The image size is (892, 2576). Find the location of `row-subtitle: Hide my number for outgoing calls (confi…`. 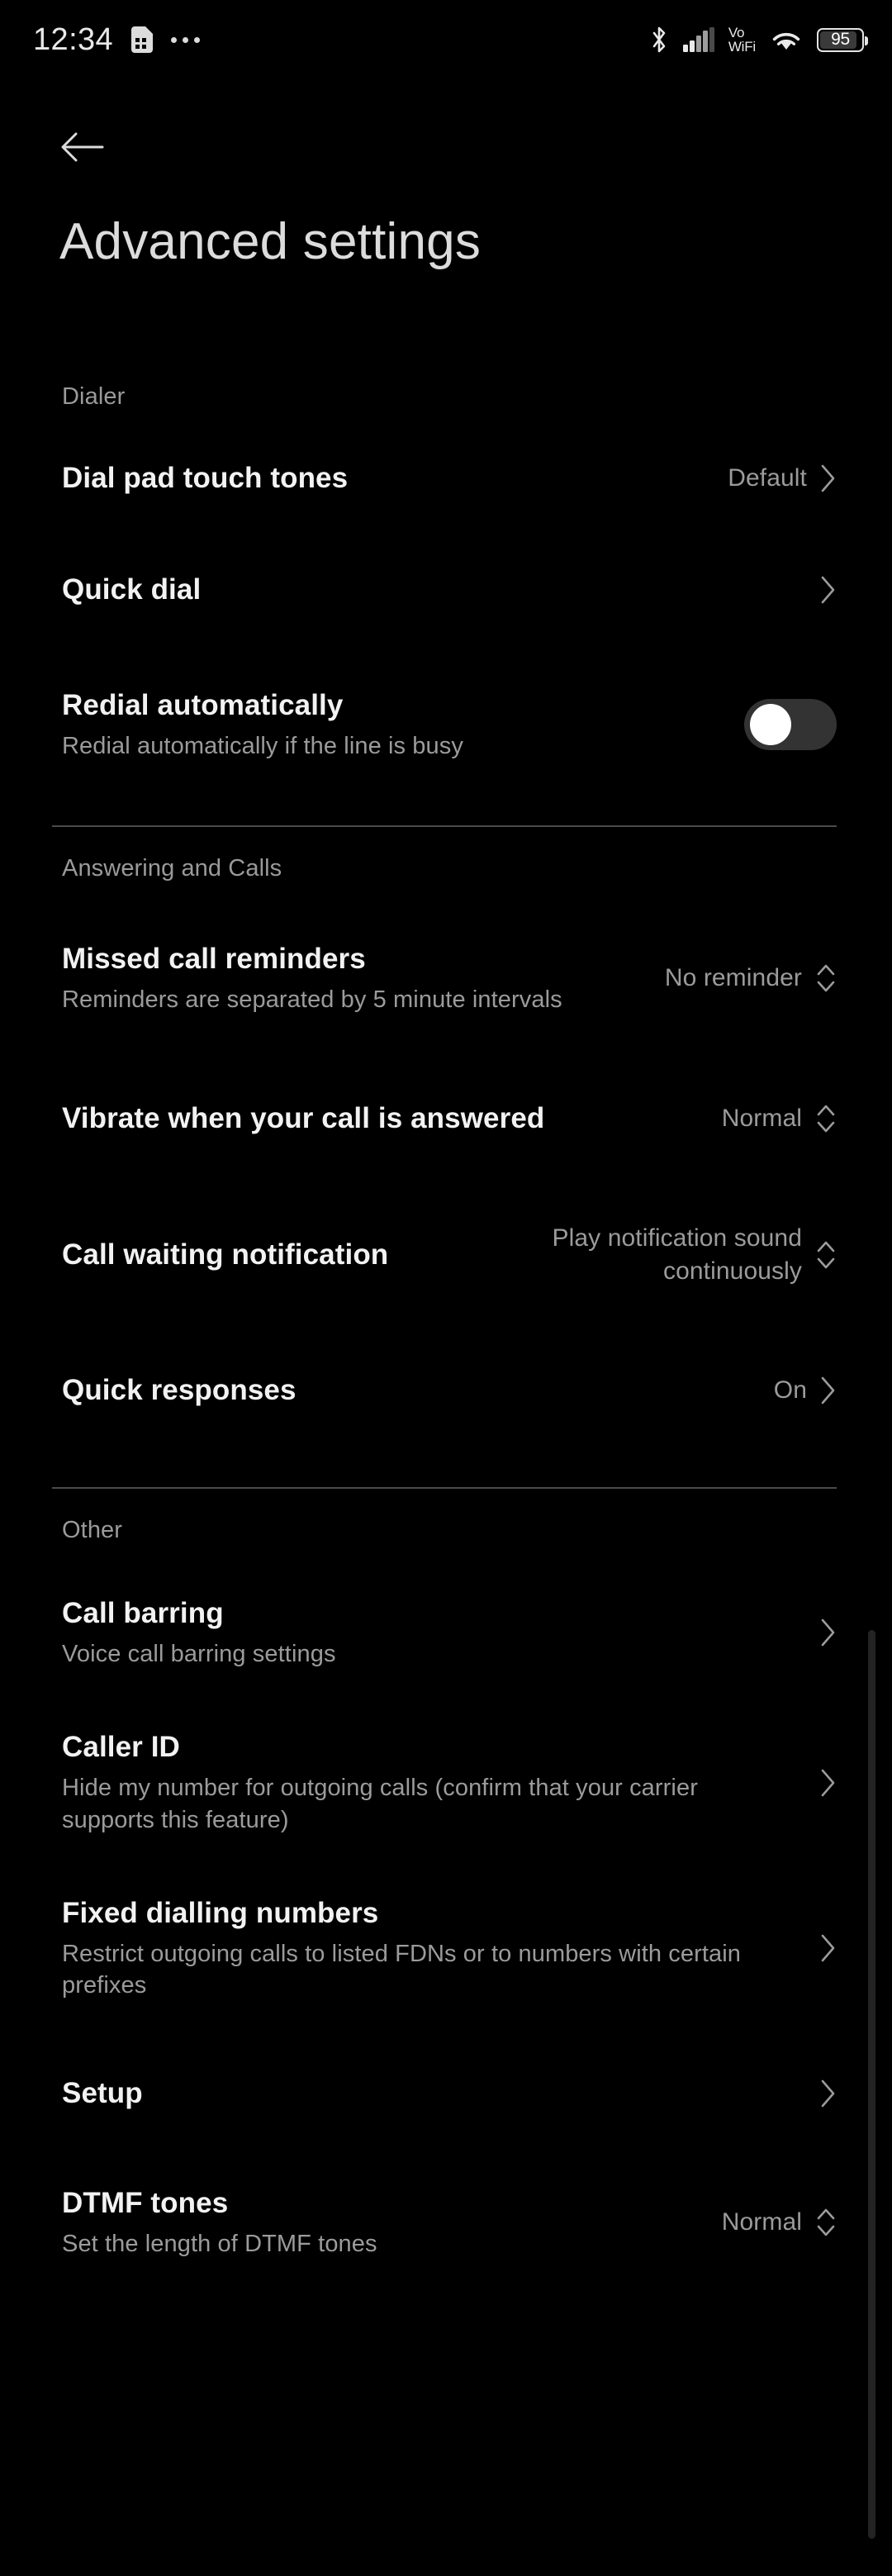

row-subtitle: Hide my number for outgoing calls (confi… is located at coordinates (380, 1804).